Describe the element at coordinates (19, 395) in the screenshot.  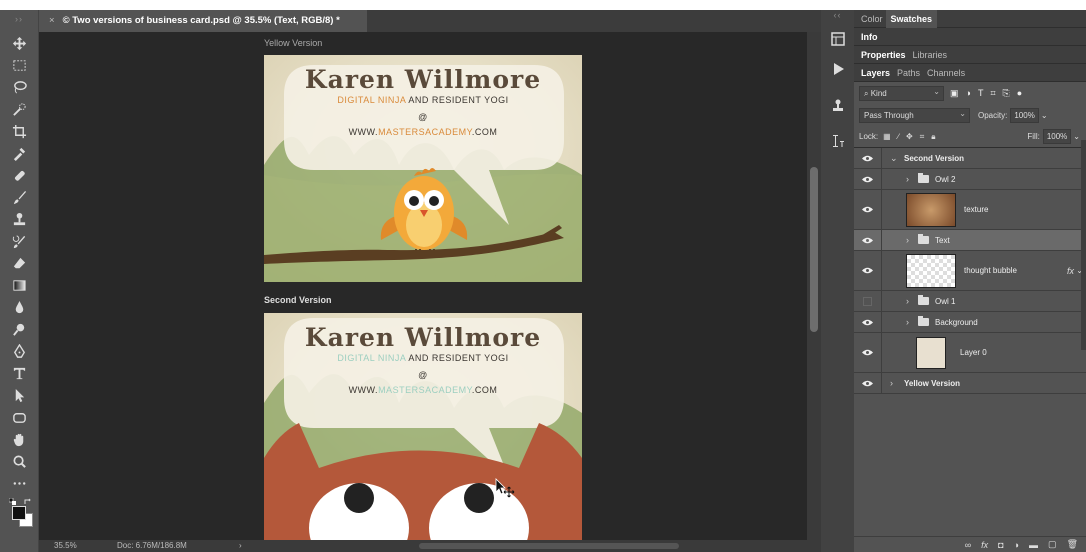
I see `path-select-tool-icon` at that location.